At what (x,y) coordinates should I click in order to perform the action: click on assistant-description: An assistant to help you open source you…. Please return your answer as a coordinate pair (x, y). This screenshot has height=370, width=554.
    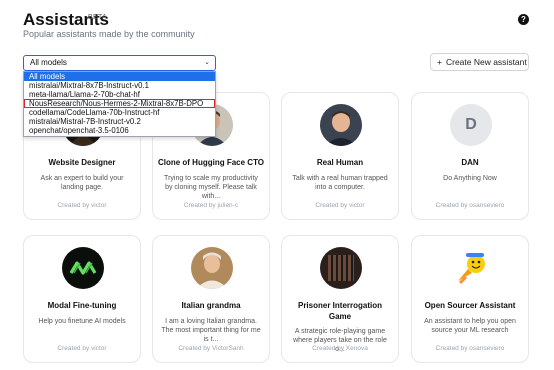
    Looking at the image, I should click on (470, 326).